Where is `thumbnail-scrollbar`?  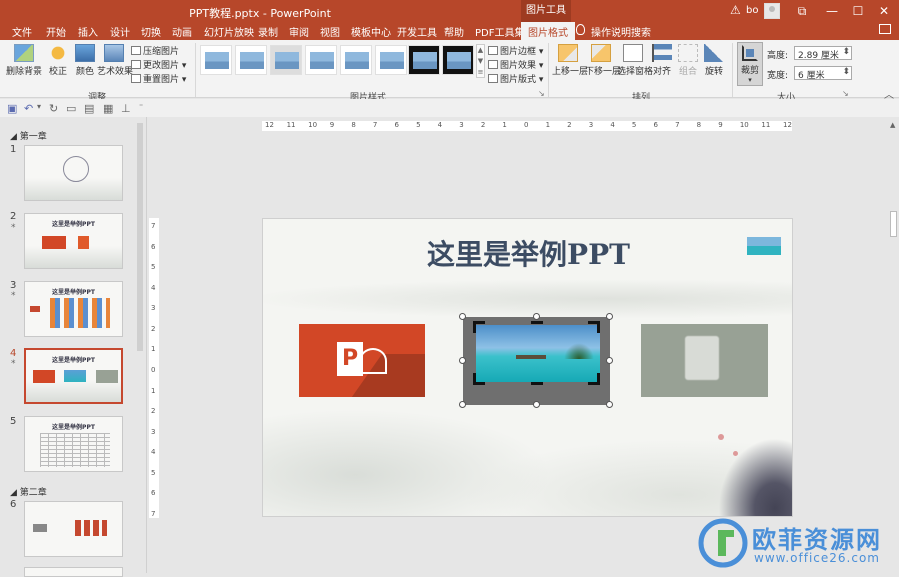 thumbnail-scrollbar is located at coordinates (140, 343).